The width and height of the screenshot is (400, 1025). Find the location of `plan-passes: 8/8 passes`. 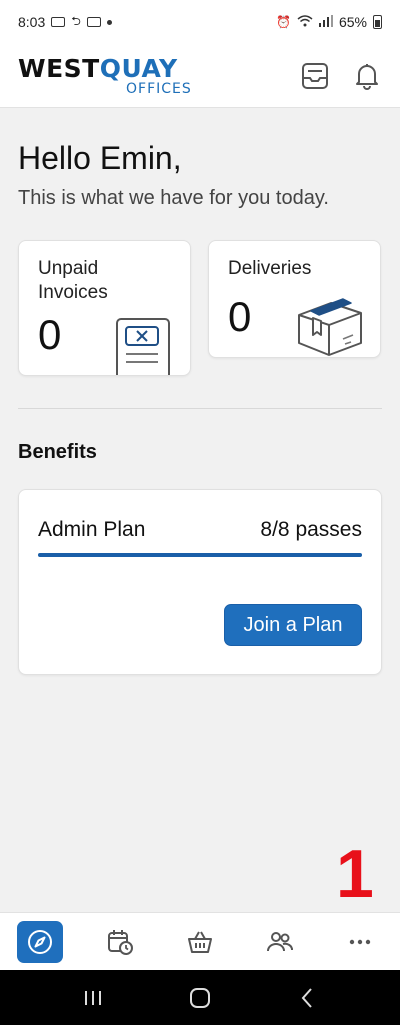

plan-passes: 8/8 passes is located at coordinates (311, 529).